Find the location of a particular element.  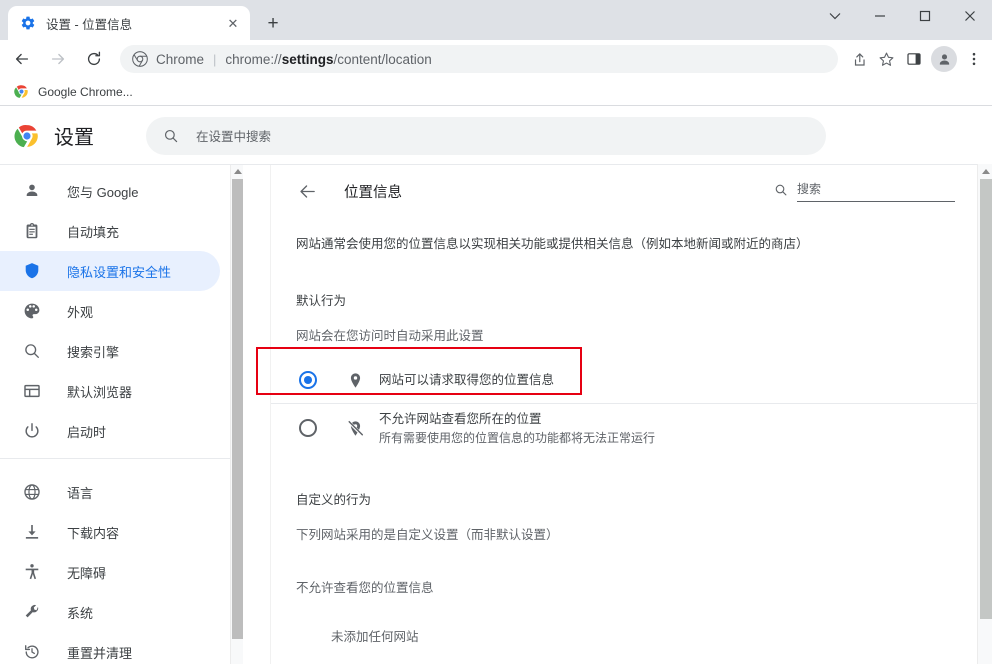

accessibility-icon is located at coordinates (32, 572).